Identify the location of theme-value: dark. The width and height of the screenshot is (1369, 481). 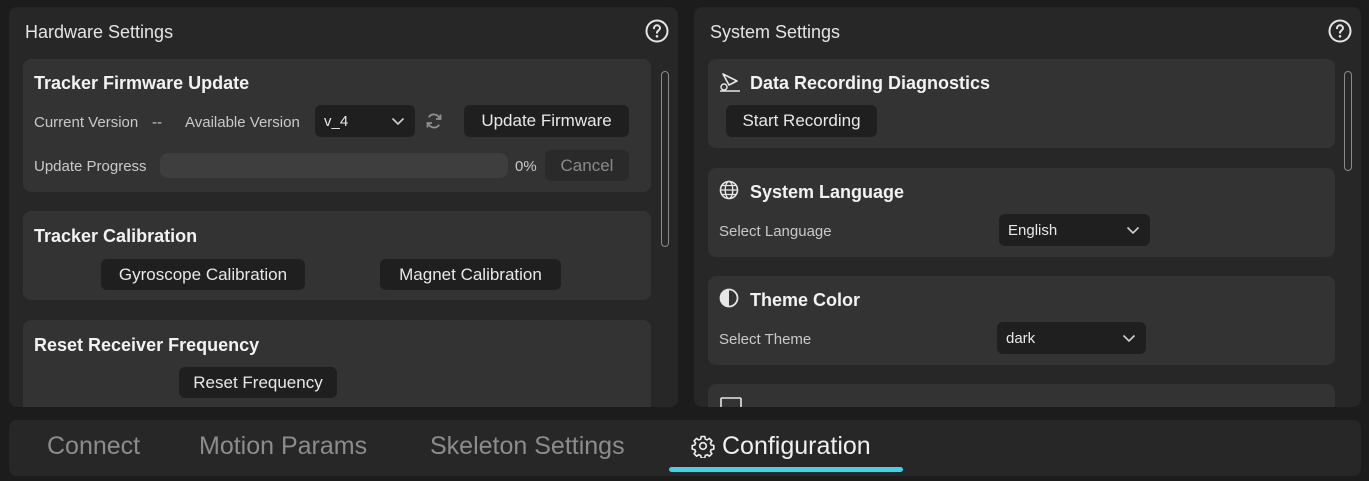
(1021, 338).